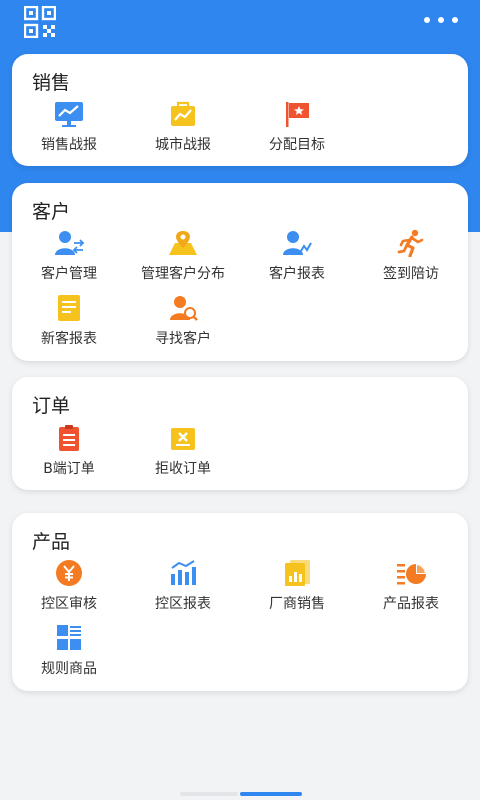  What do you see at coordinates (271, 794) in the screenshot?
I see `page-indicator-active` at bounding box center [271, 794].